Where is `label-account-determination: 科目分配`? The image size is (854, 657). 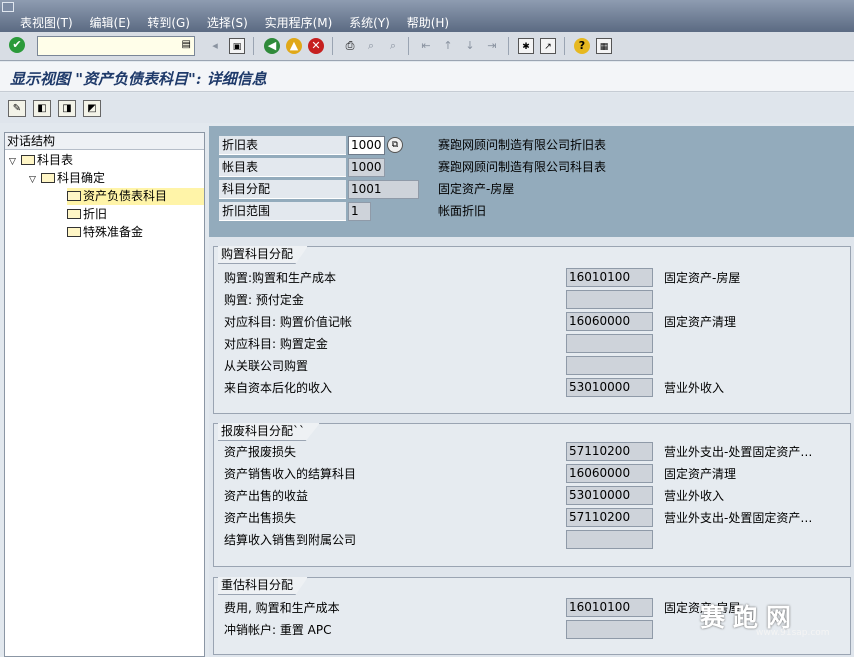
label-account-determination: 科目分配 is located at coordinates (282, 189).